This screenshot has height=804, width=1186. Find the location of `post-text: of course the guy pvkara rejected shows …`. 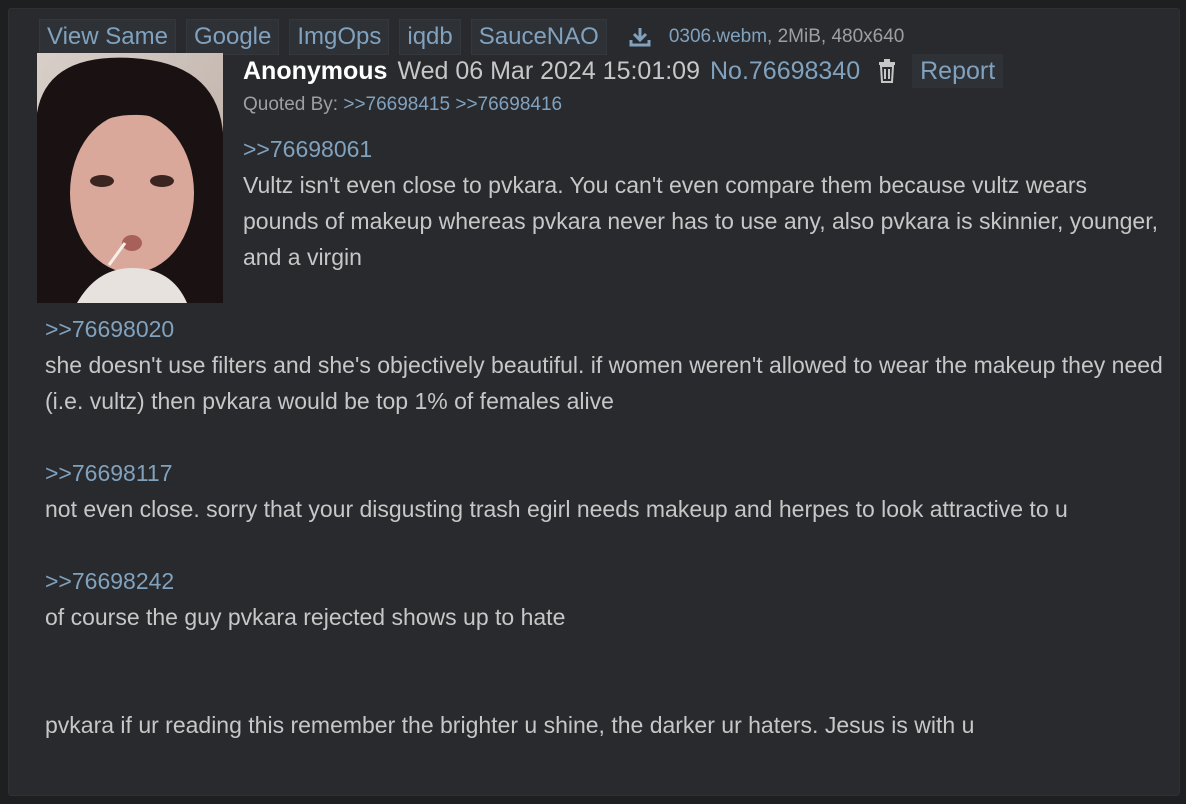

post-text: of course the guy pvkara rejected shows … is located at coordinates (305, 617).